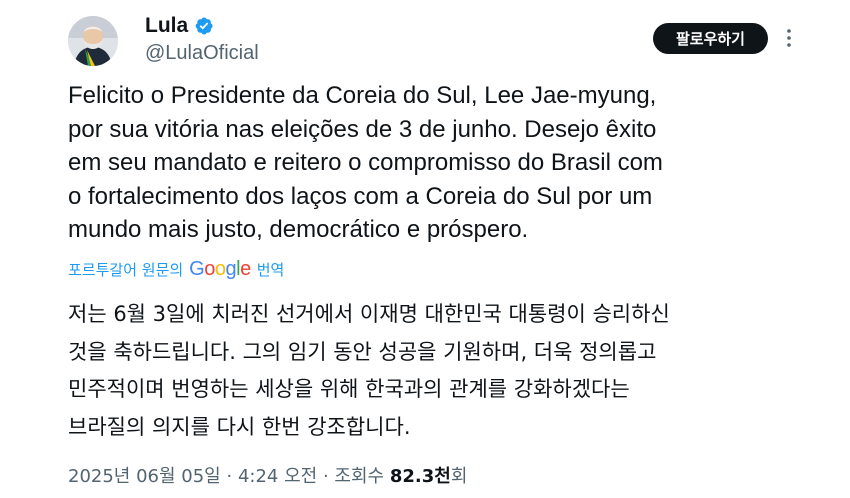  Describe the element at coordinates (126, 270) in the screenshot. I see `translation-prefix: 포르투갈어 원문의` at that location.